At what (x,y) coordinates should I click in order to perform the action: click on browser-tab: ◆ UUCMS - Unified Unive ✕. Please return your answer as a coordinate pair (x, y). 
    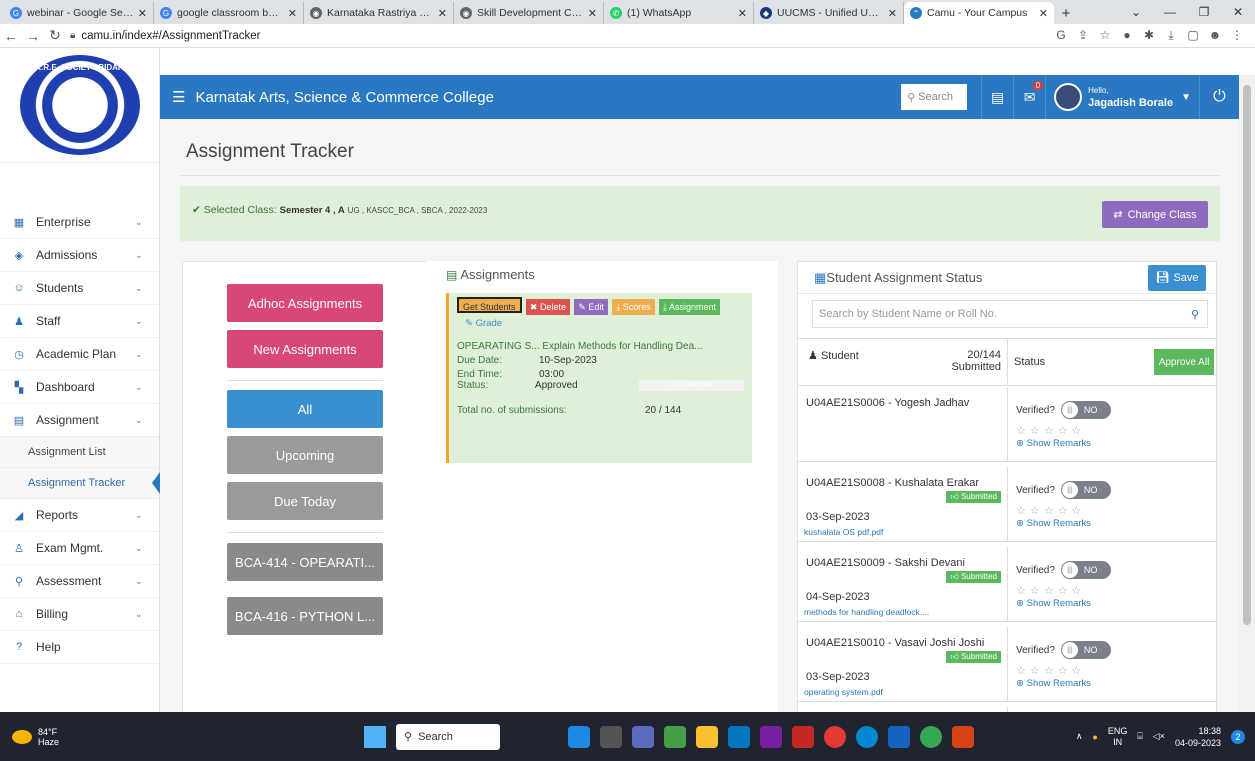
    Looking at the image, I should click on (829, 13).